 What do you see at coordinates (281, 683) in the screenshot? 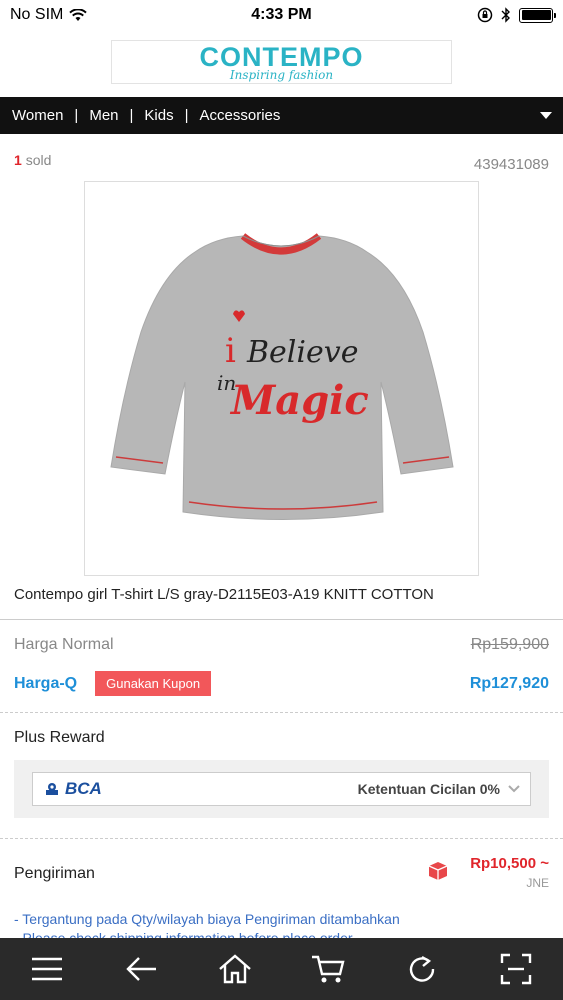
I see `q-price-row: Harga-Q Gunakan Kupon Rp127,920` at bounding box center [281, 683].